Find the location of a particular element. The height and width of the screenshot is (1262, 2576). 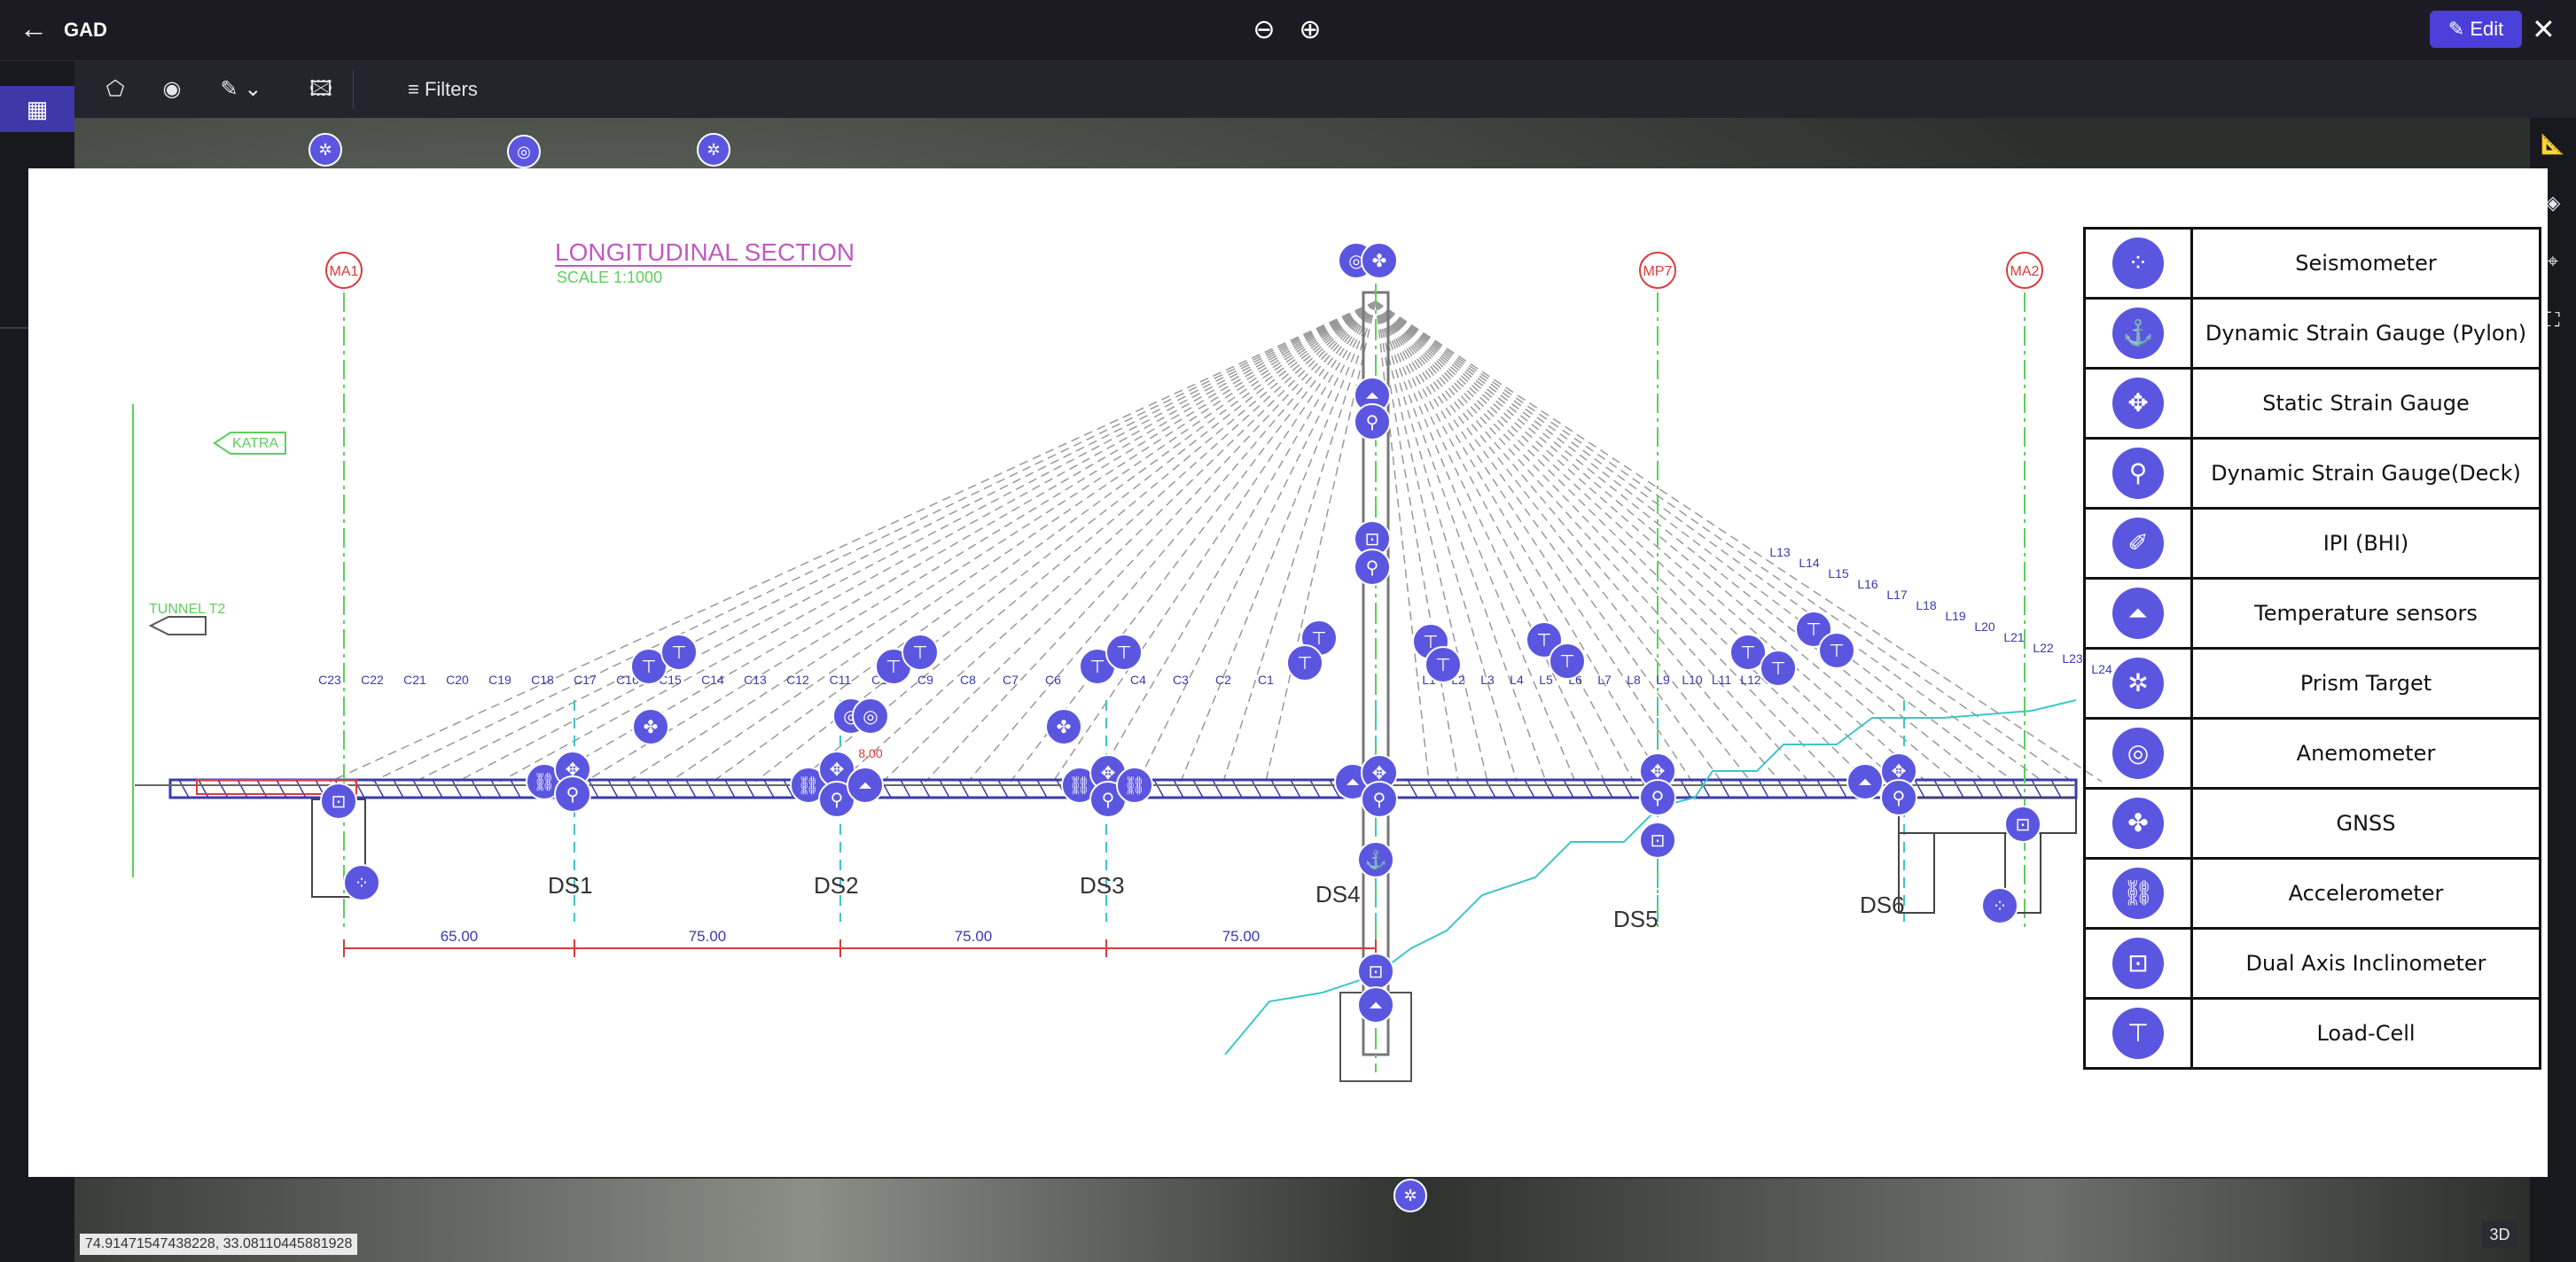

cable-label: C22 is located at coordinates (372, 680).